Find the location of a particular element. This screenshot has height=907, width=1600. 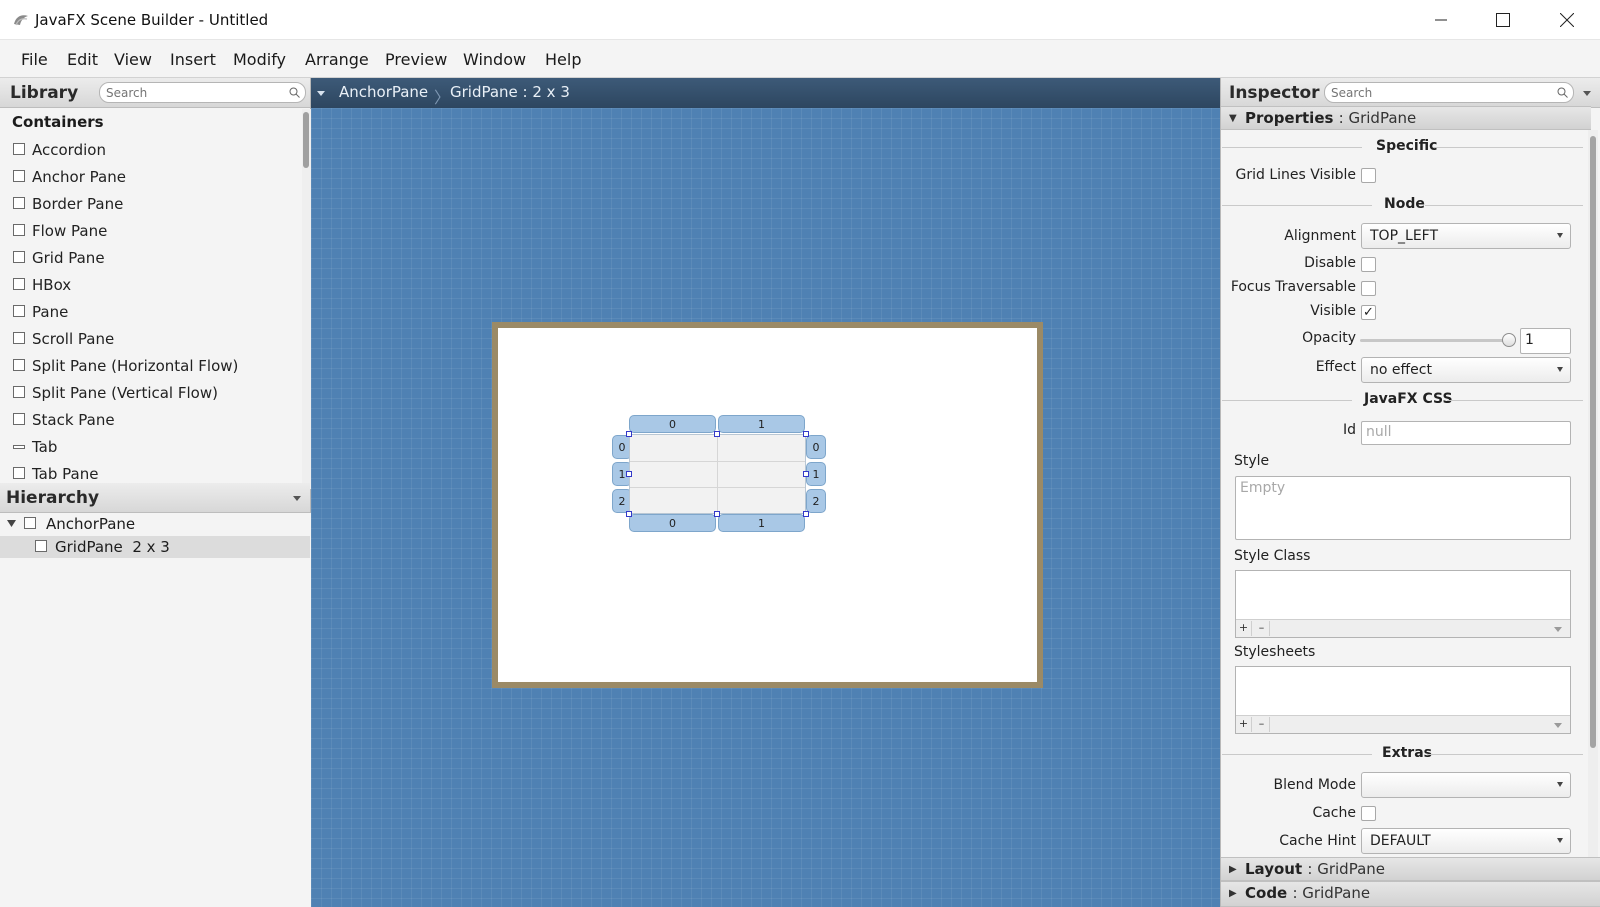

gridpane-body is located at coordinates (717, 474).